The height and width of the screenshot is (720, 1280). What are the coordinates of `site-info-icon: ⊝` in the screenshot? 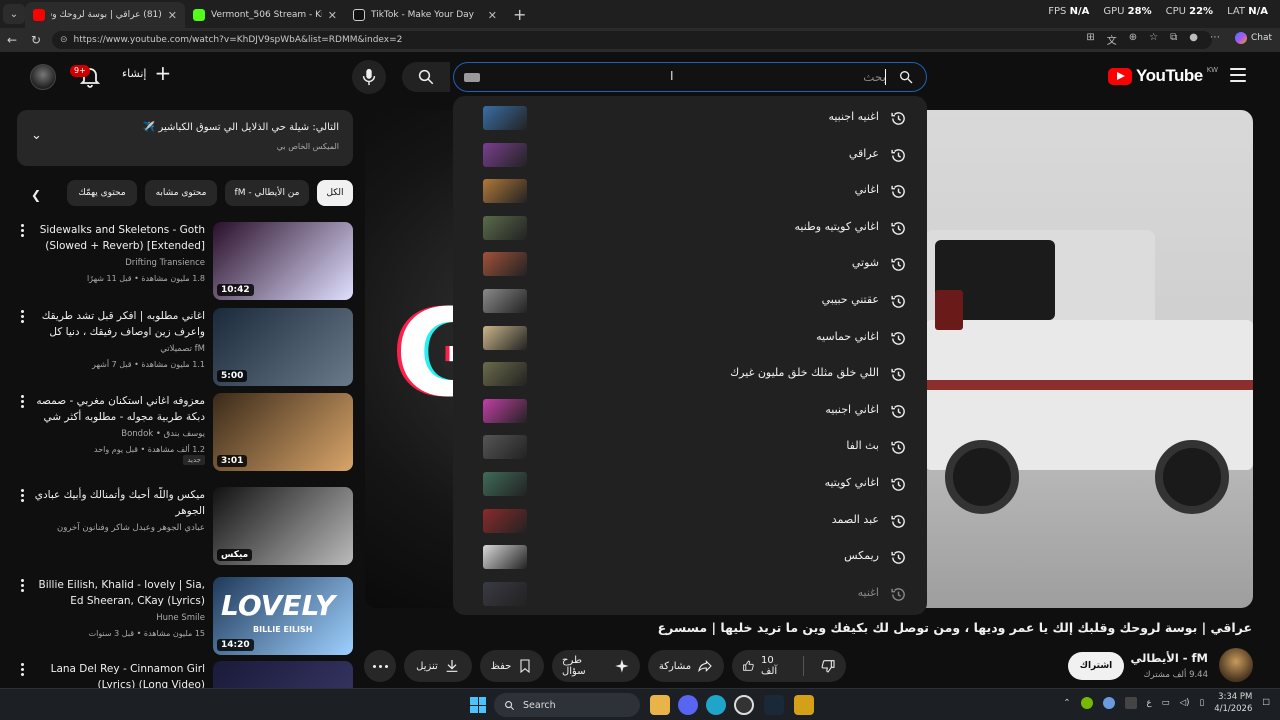 It's located at (64, 40).